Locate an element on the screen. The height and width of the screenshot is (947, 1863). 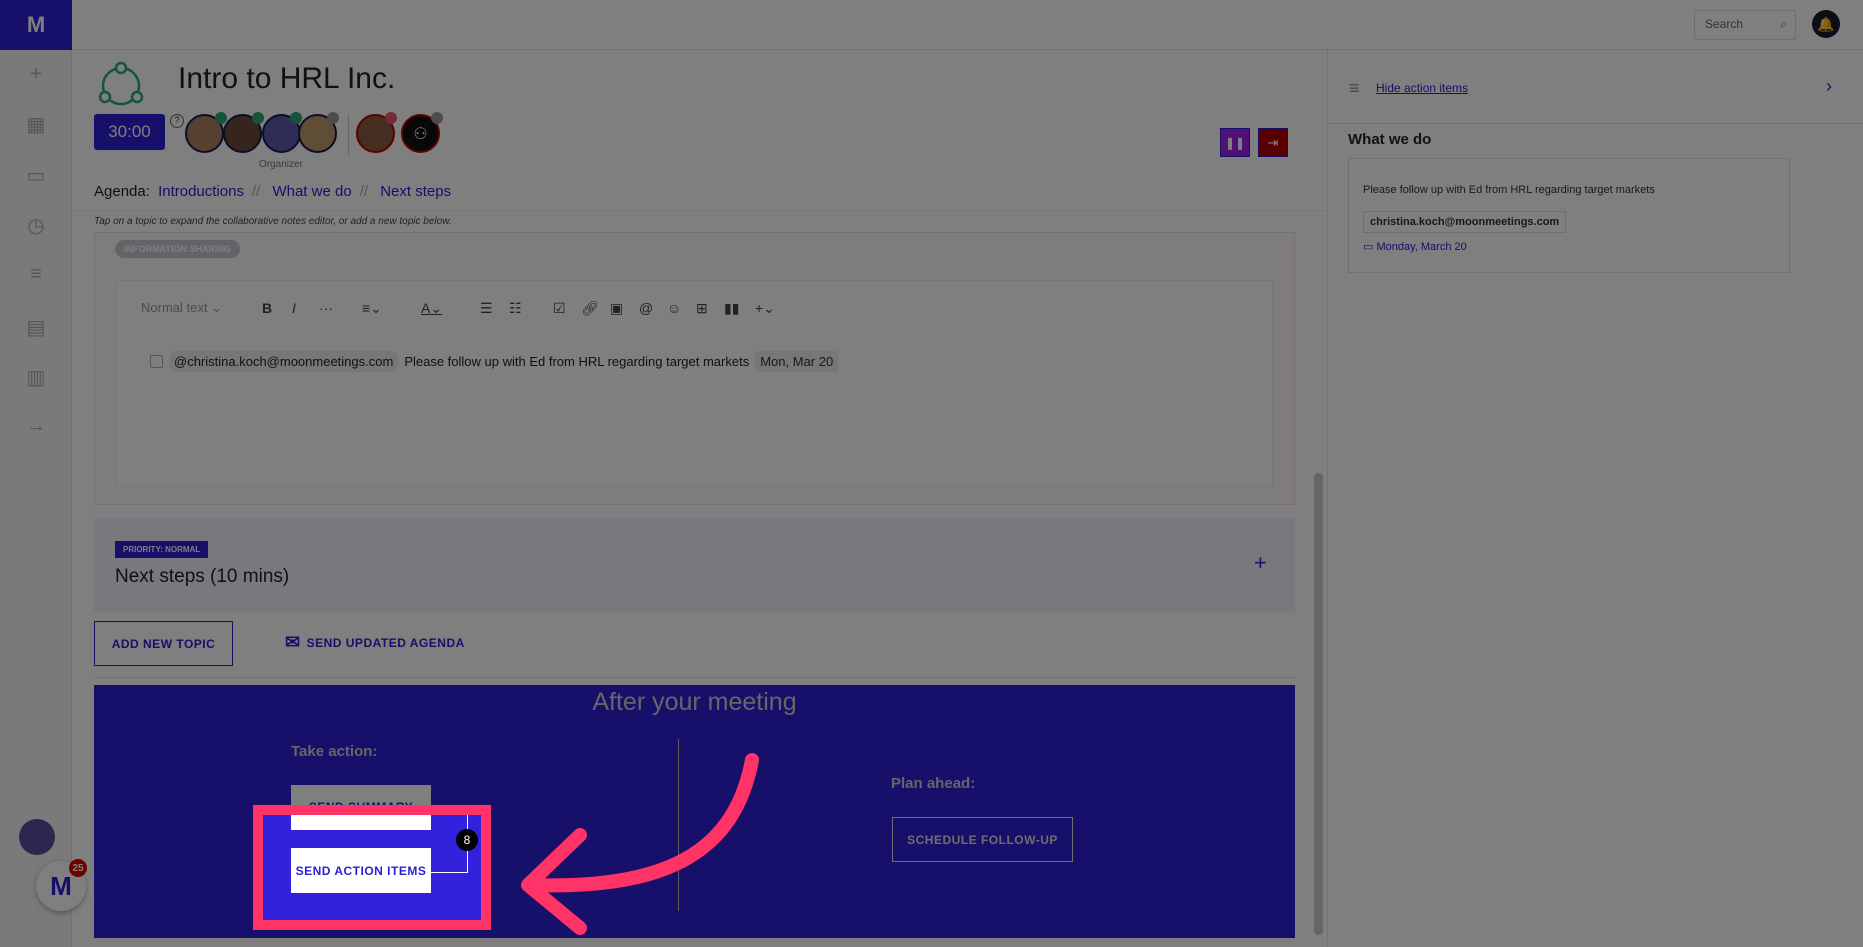
connector-line is located at coordinates (449, 872).